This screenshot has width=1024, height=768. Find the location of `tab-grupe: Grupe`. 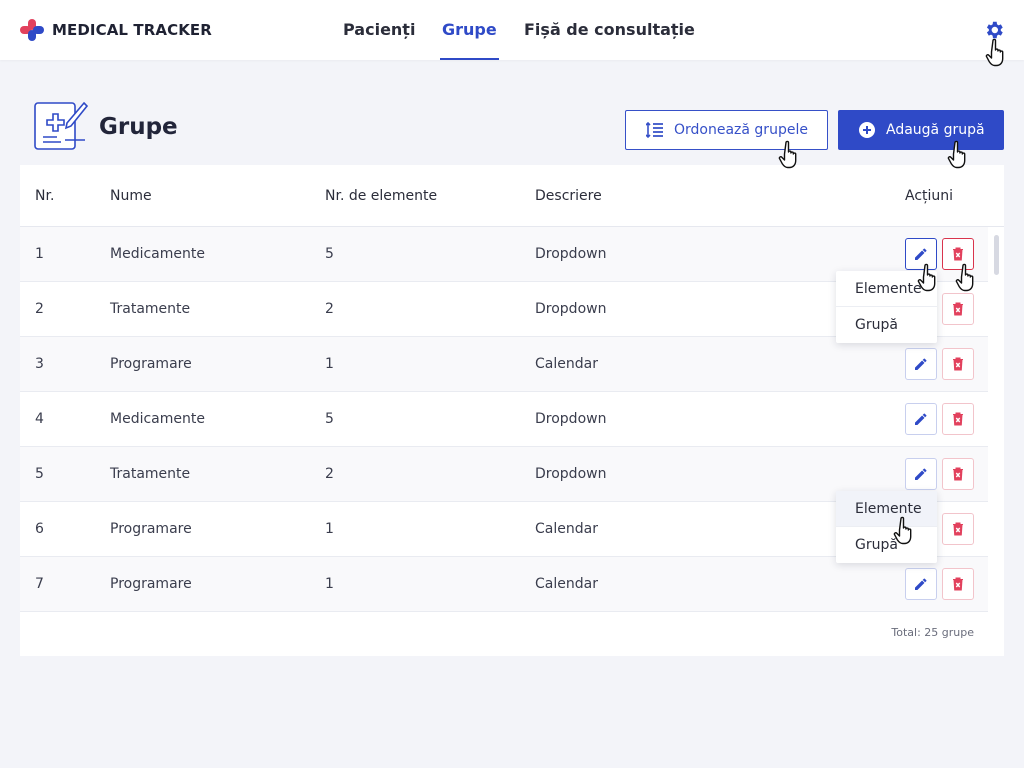

tab-grupe: Grupe is located at coordinates (469, 40).